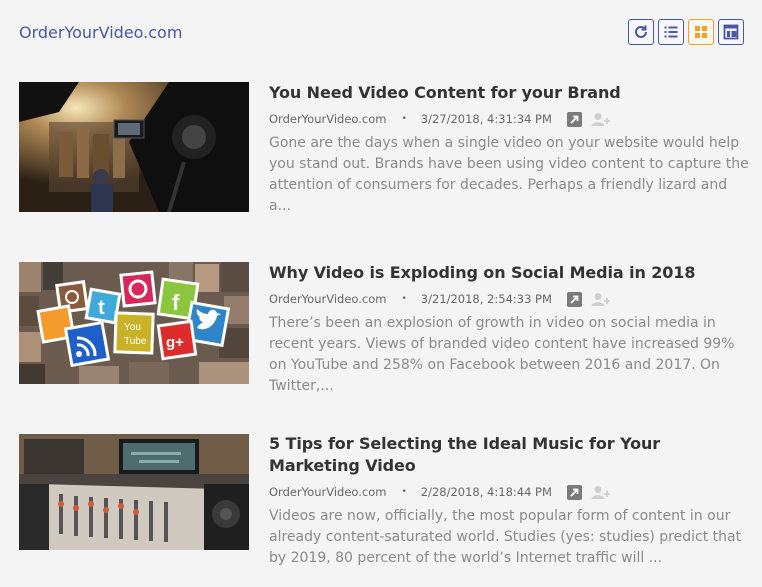 The height and width of the screenshot is (587, 762). Describe the element at coordinates (510, 93) in the screenshot. I see `article-title: You Need Video Content for your Brand` at that location.